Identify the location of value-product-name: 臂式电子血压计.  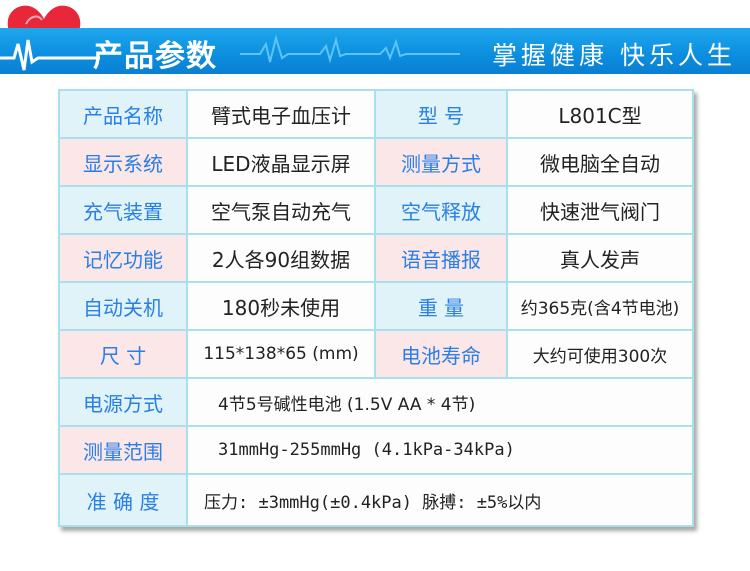
(281, 114).